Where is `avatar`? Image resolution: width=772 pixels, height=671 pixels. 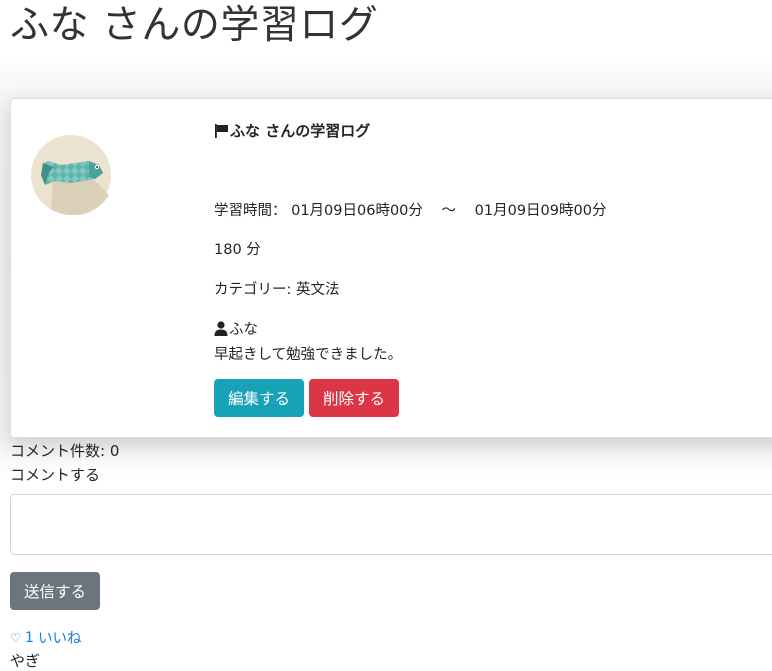 avatar is located at coordinates (71, 175).